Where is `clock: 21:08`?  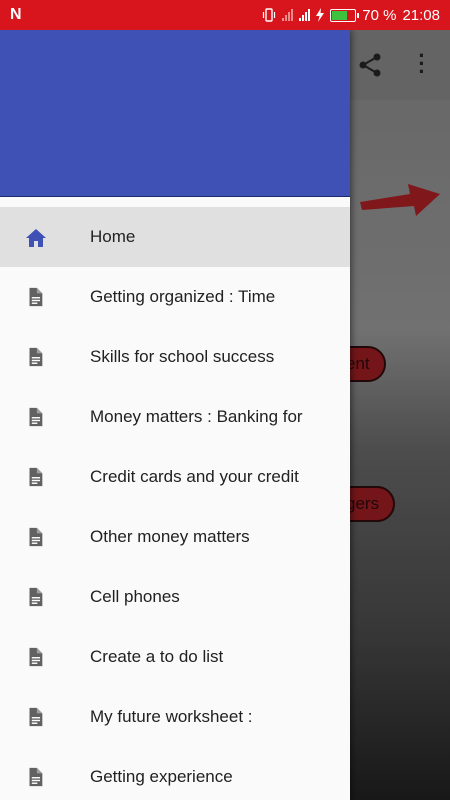
clock: 21:08 is located at coordinates (421, 15).